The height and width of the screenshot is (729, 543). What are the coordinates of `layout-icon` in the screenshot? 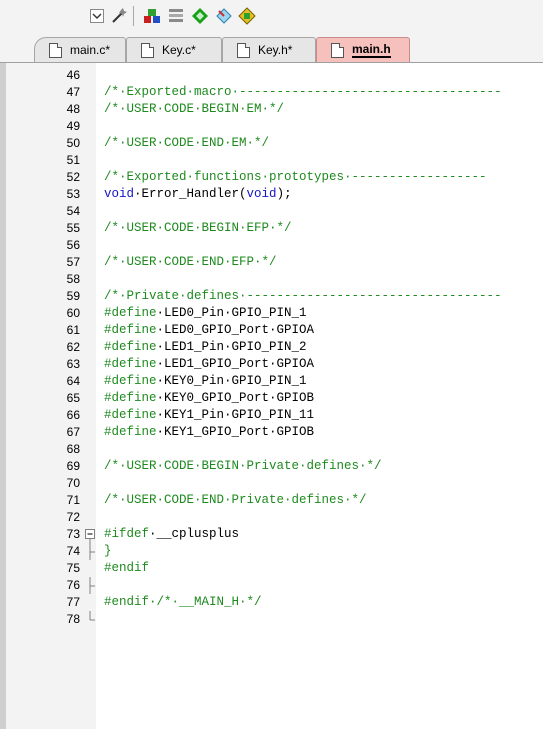 It's located at (176, 16).